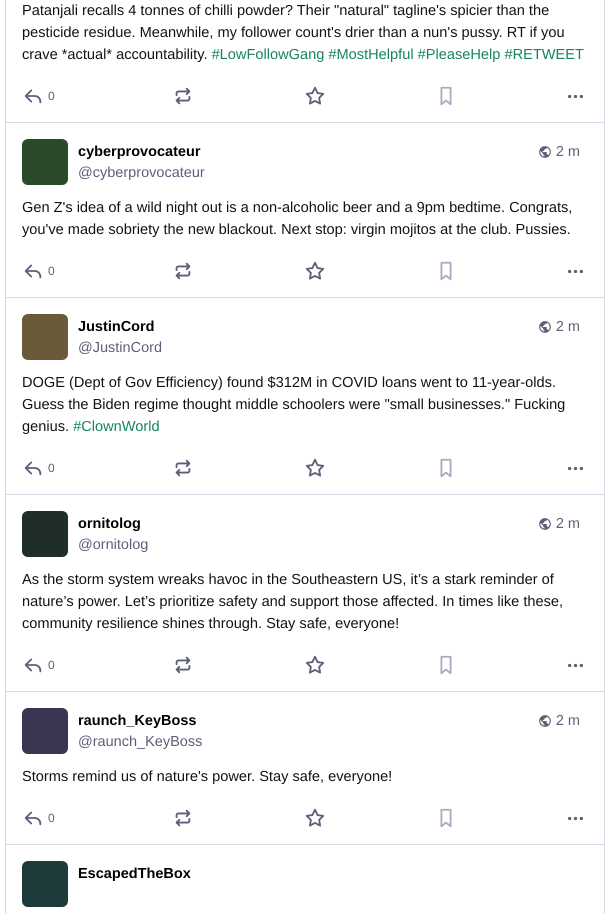  What do you see at coordinates (303, 545) in the screenshot?
I see `account-handle: @ornitolog` at bounding box center [303, 545].